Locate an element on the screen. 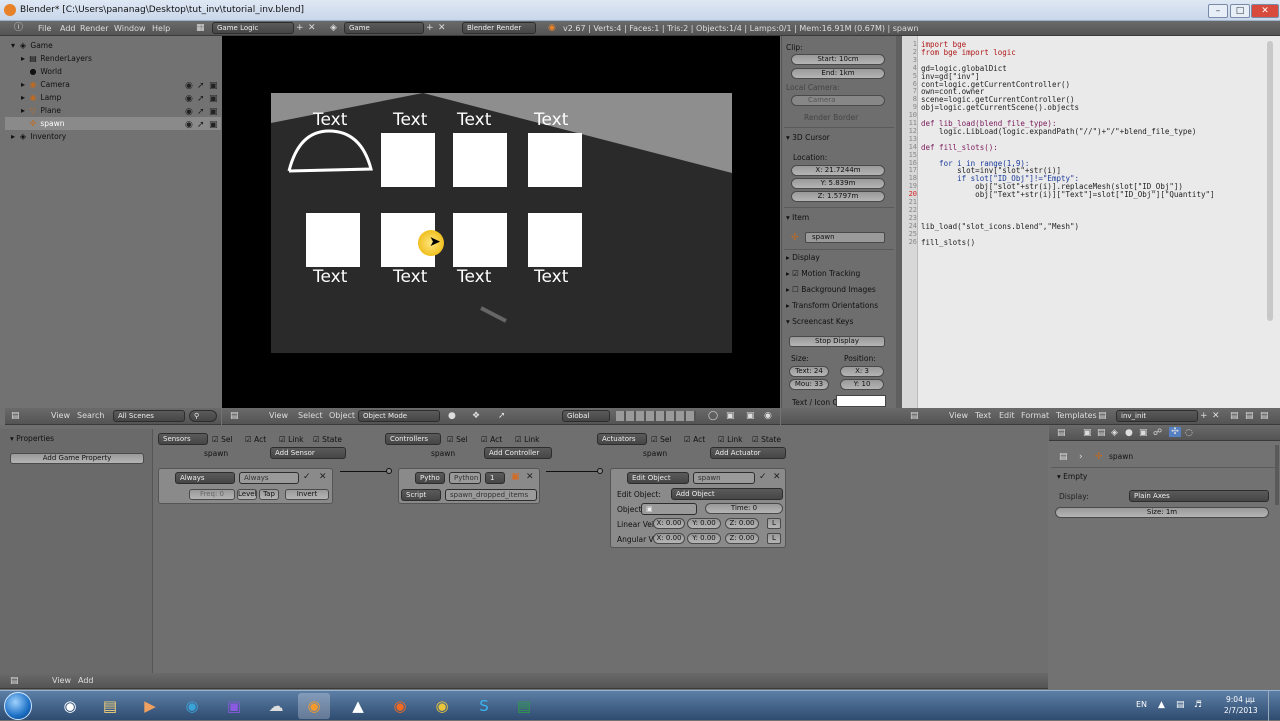  layout-icon: ▦ is located at coordinates (200, 28).